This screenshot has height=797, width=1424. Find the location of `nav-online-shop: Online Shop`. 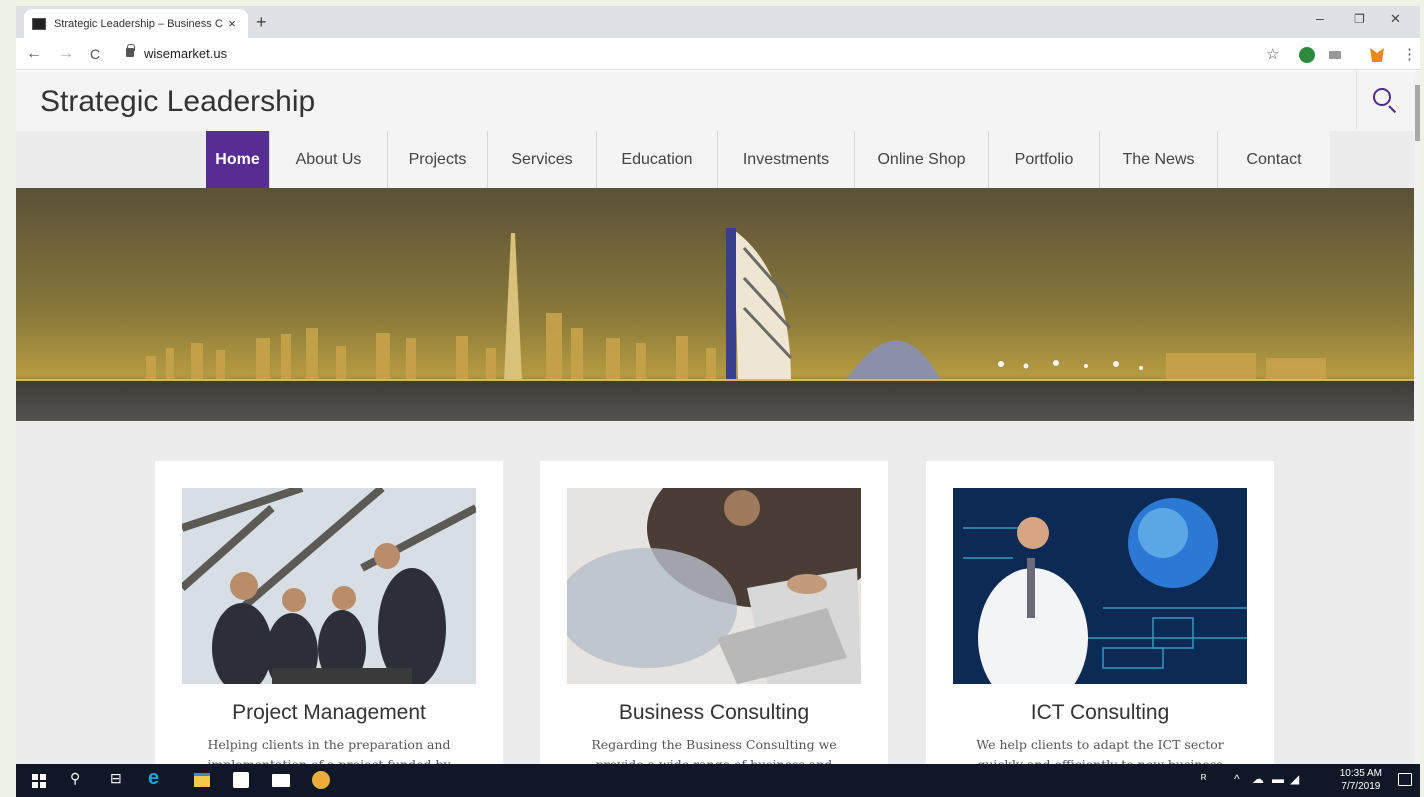

nav-online-shop: Online Shop is located at coordinates (922, 159).